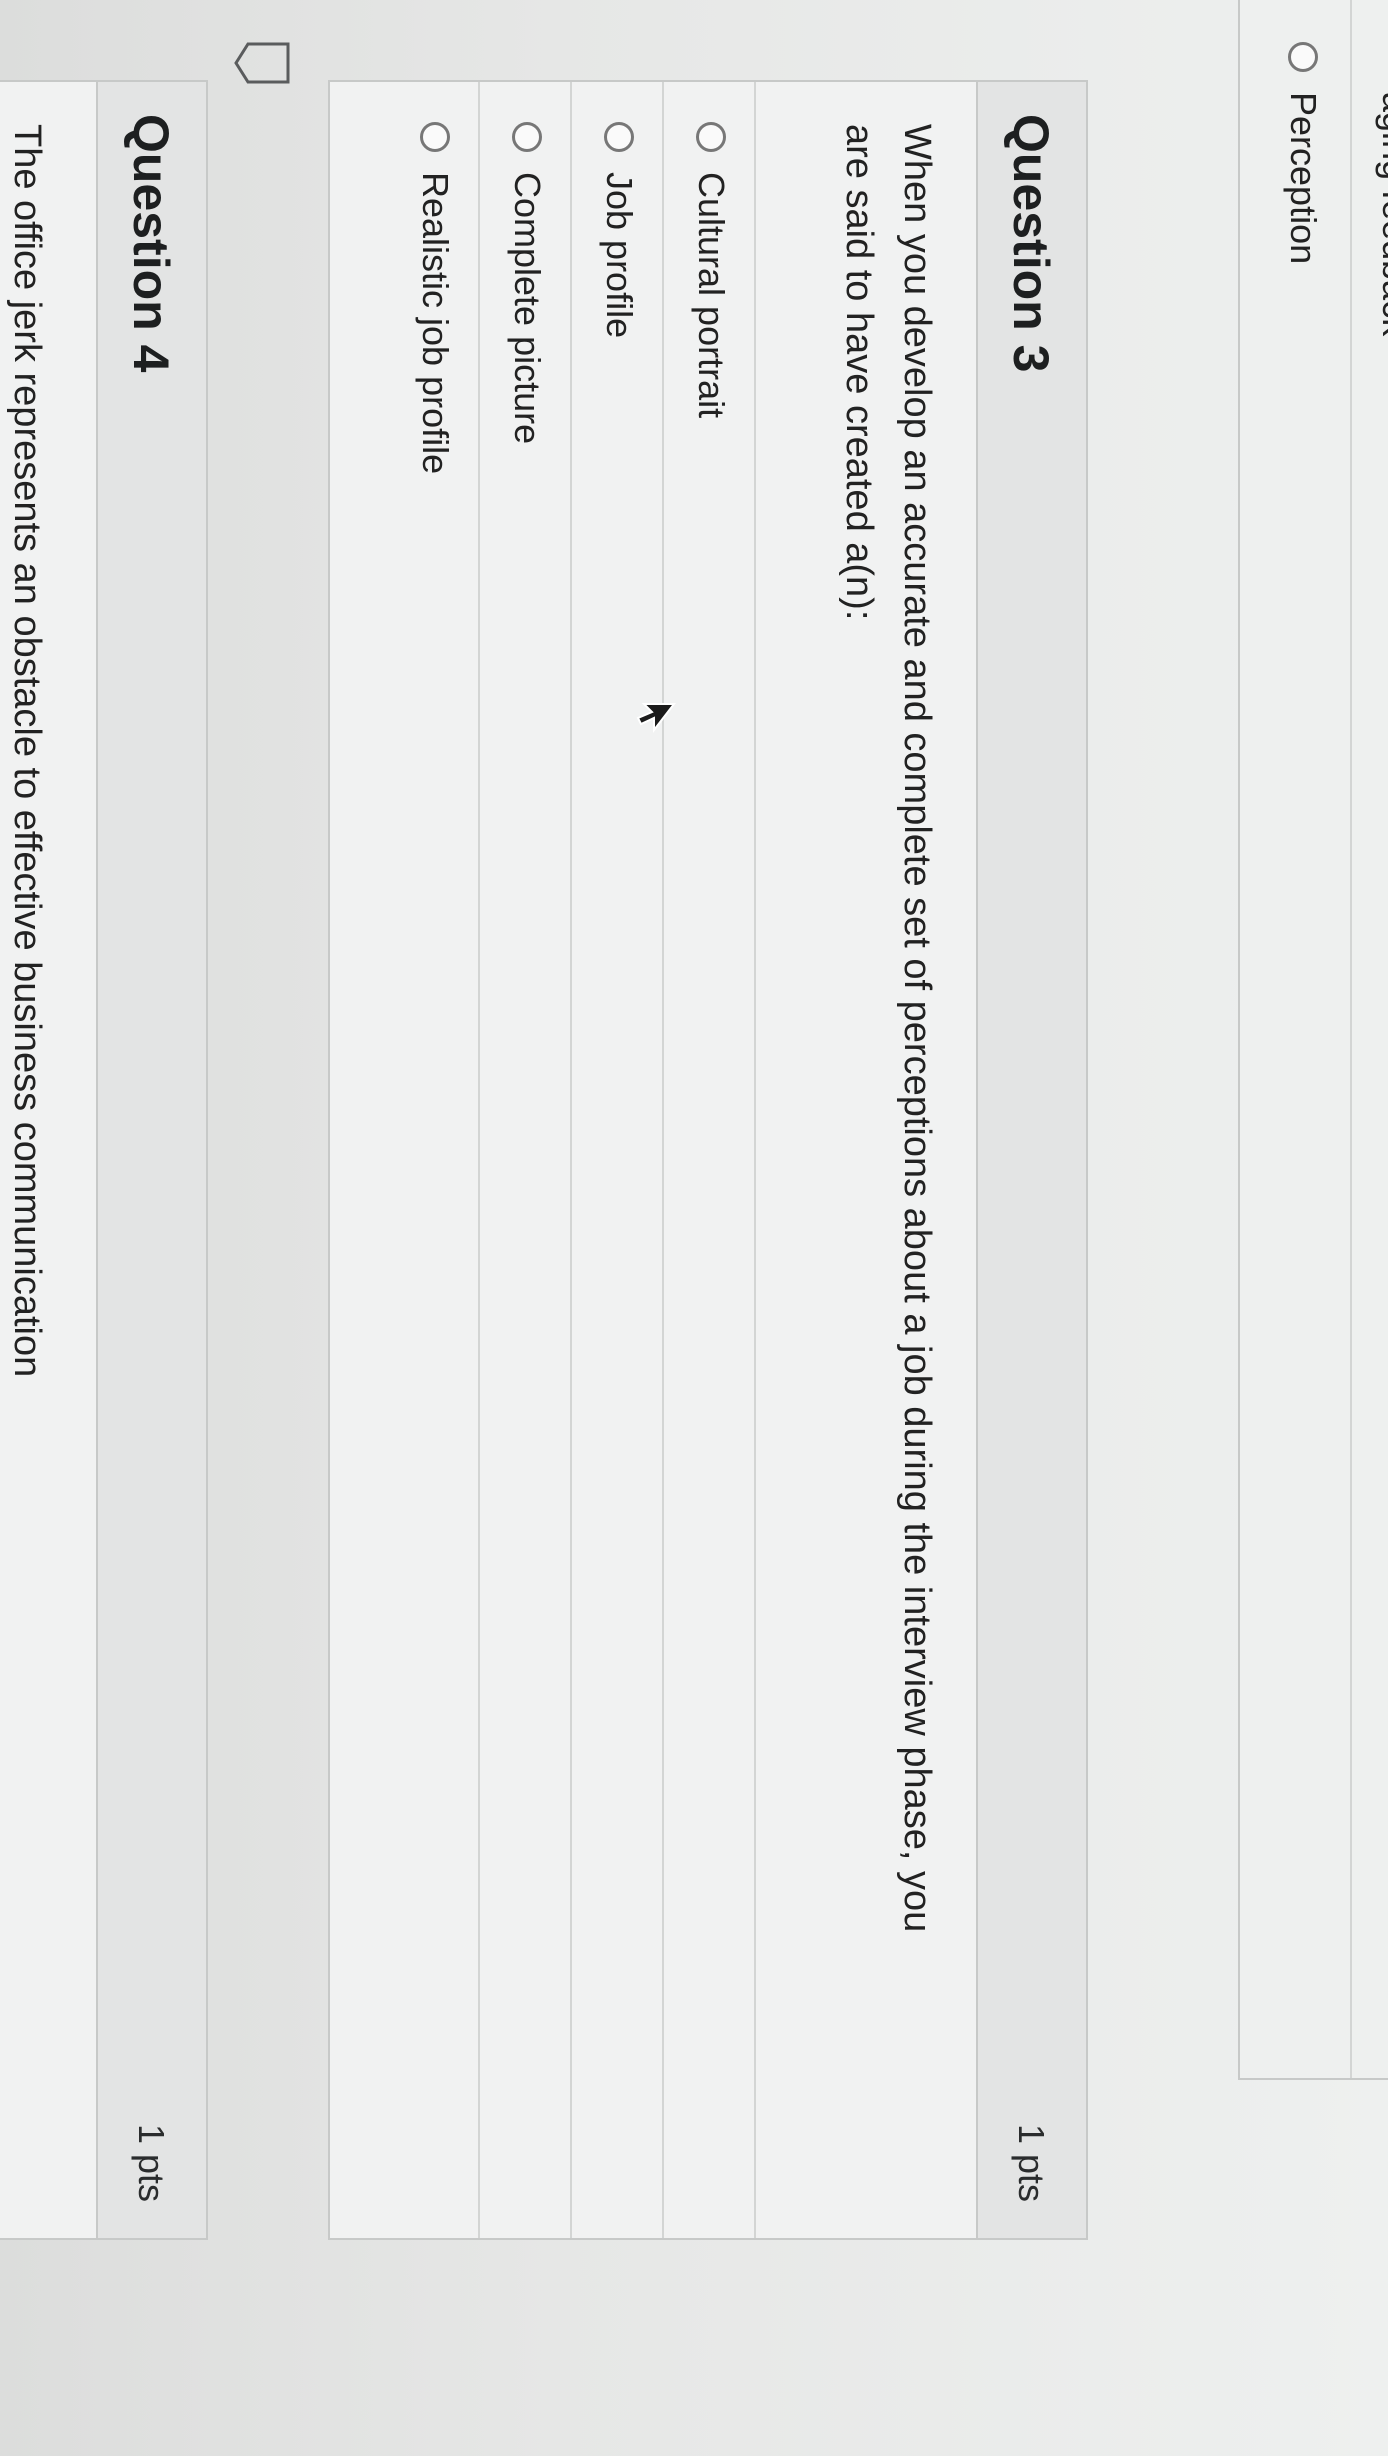 The width and height of the screenshot is (1388, 2456). What do you see at coordinates (434, 1160) in the screenshot?
I see `answer-option: Realistic job profile` at bounding box center [434, 1160].